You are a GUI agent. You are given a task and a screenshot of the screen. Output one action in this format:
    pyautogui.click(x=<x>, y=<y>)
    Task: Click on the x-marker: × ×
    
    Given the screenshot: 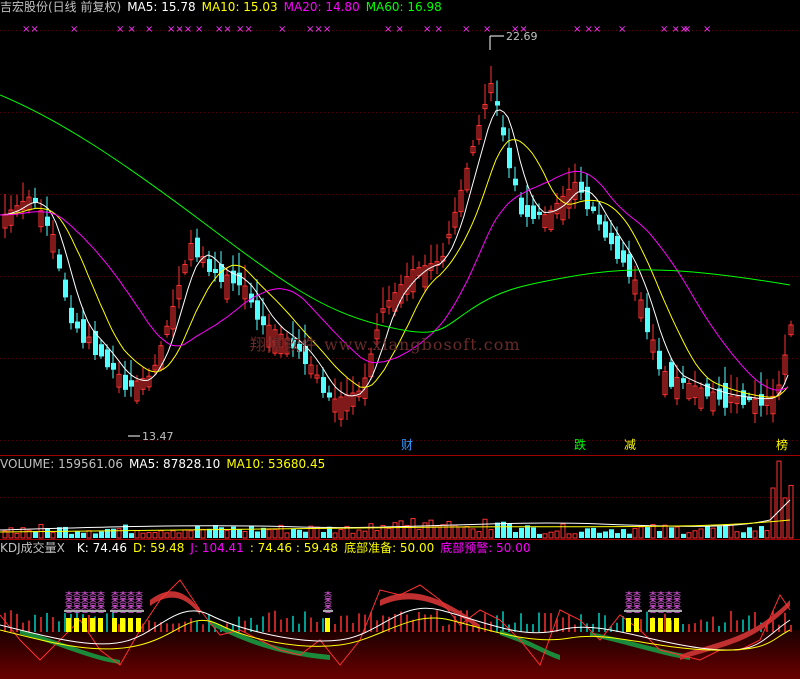 What is the action you would take?
    pyautogui.click(x=126, y=29)
    